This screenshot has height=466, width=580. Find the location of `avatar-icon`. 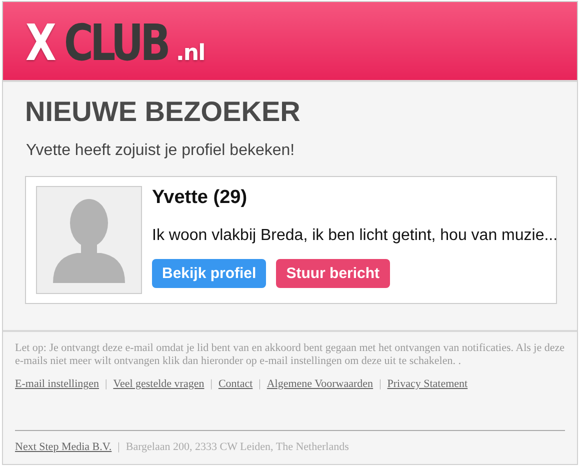

avatar-icon is located at coordinates (89, 240).